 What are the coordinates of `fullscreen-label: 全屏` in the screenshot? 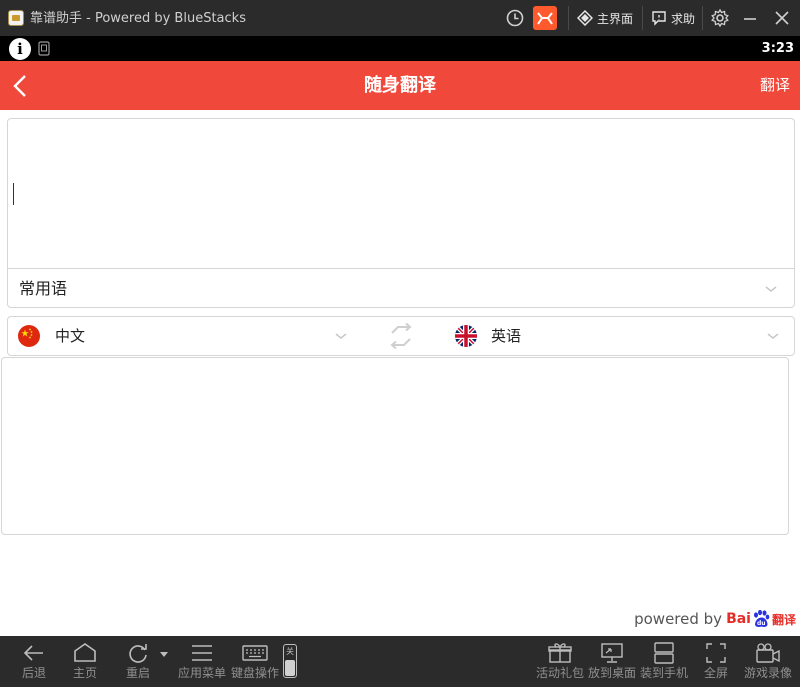 It's located at (715, 673).